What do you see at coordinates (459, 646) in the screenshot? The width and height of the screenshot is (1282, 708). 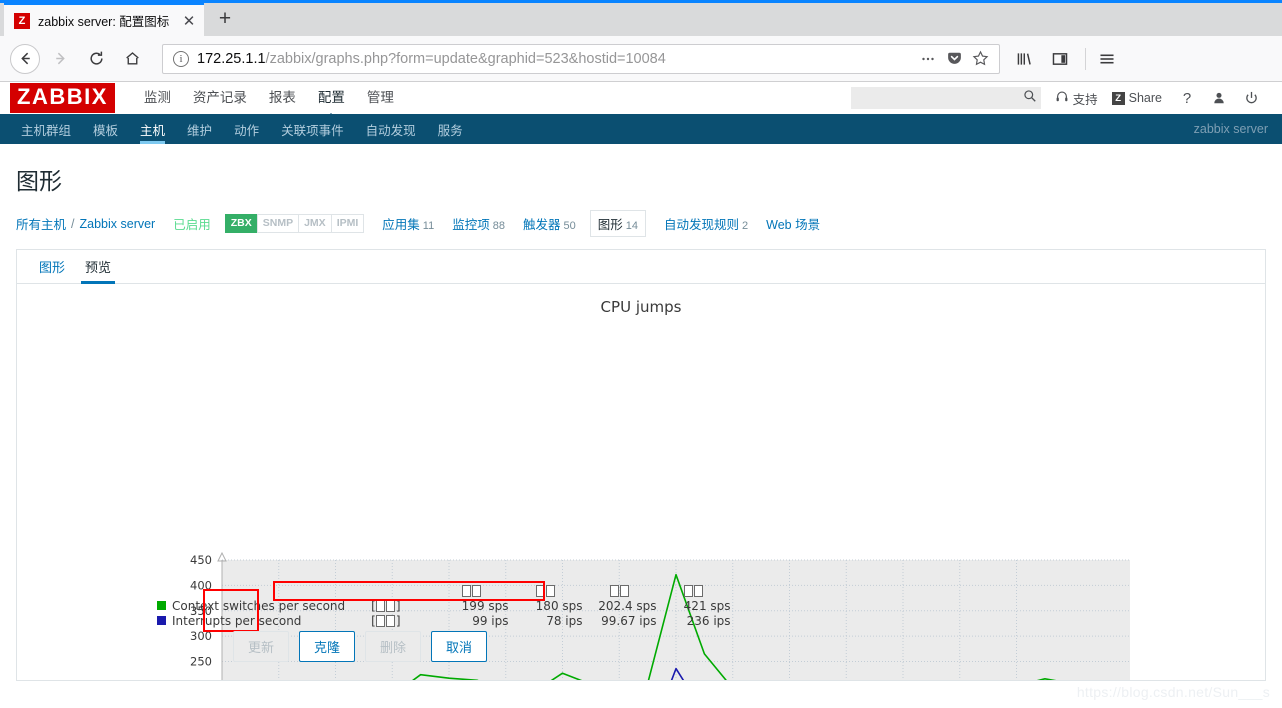 I see `cancel-button: 取消` at bounding box center [459, 646].